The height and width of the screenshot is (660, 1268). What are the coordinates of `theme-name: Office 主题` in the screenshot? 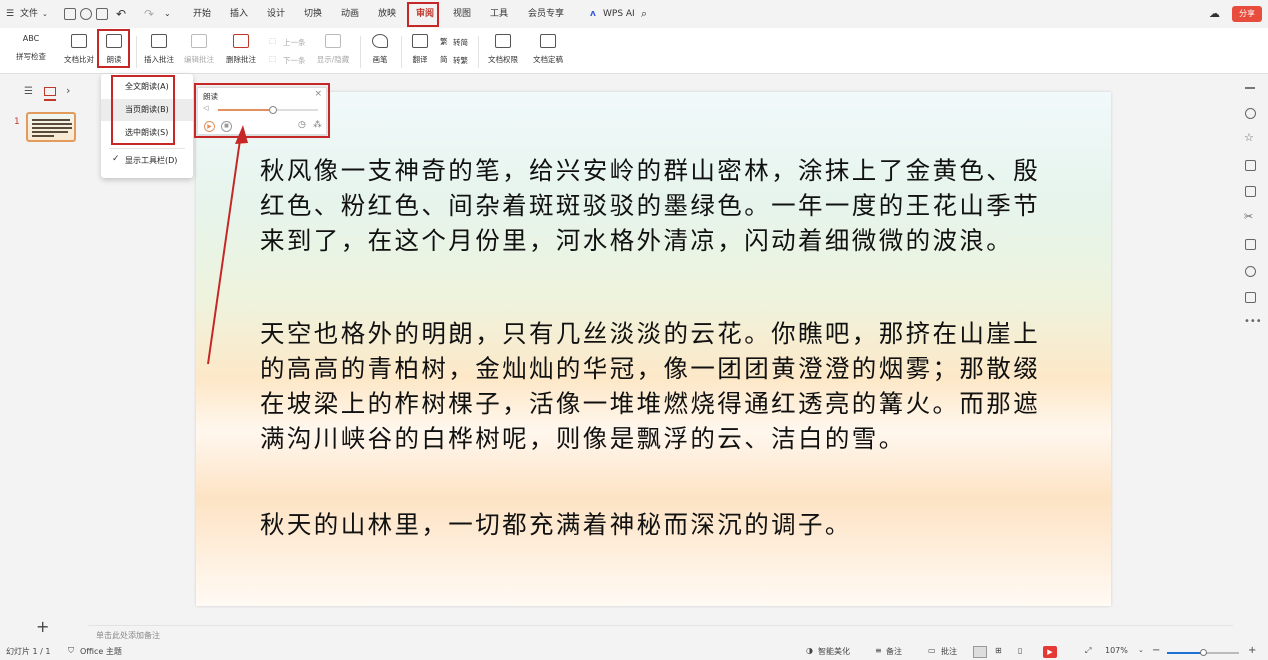 It's located at (101, 651).